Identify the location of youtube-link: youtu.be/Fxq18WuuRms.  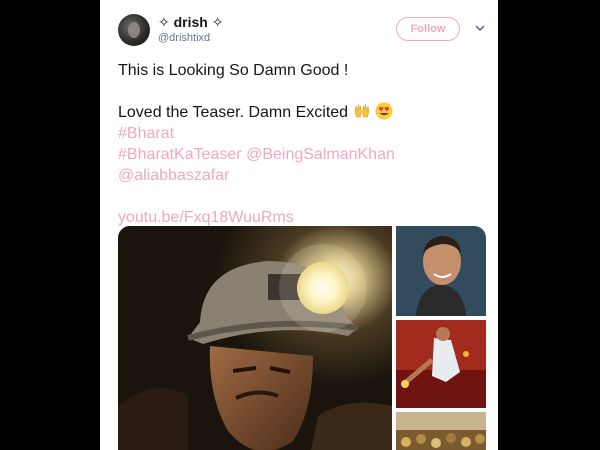
(206, 217).